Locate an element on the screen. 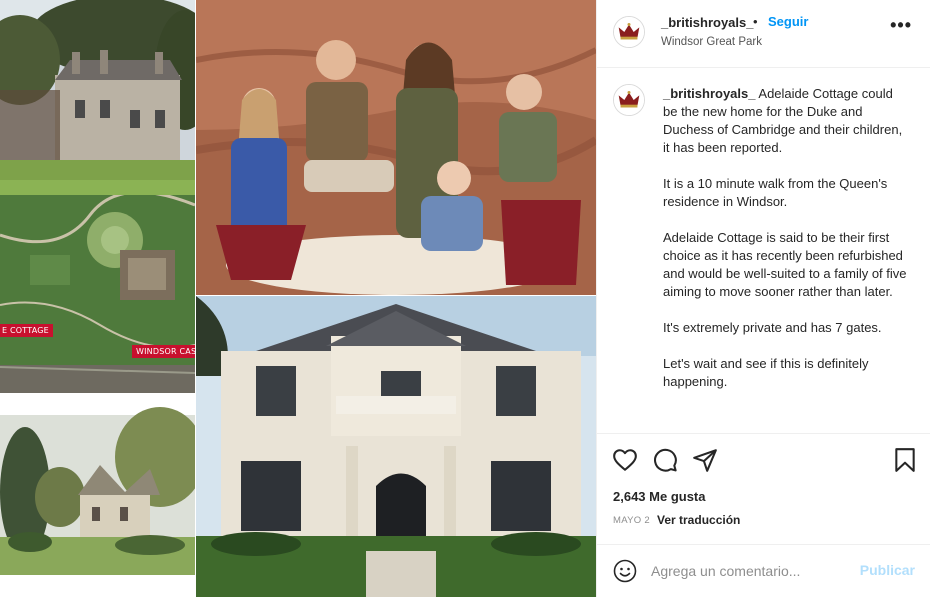 The height and width of the screenshot is (597, 930). cottage-photo is located at coordinates (97, 97).